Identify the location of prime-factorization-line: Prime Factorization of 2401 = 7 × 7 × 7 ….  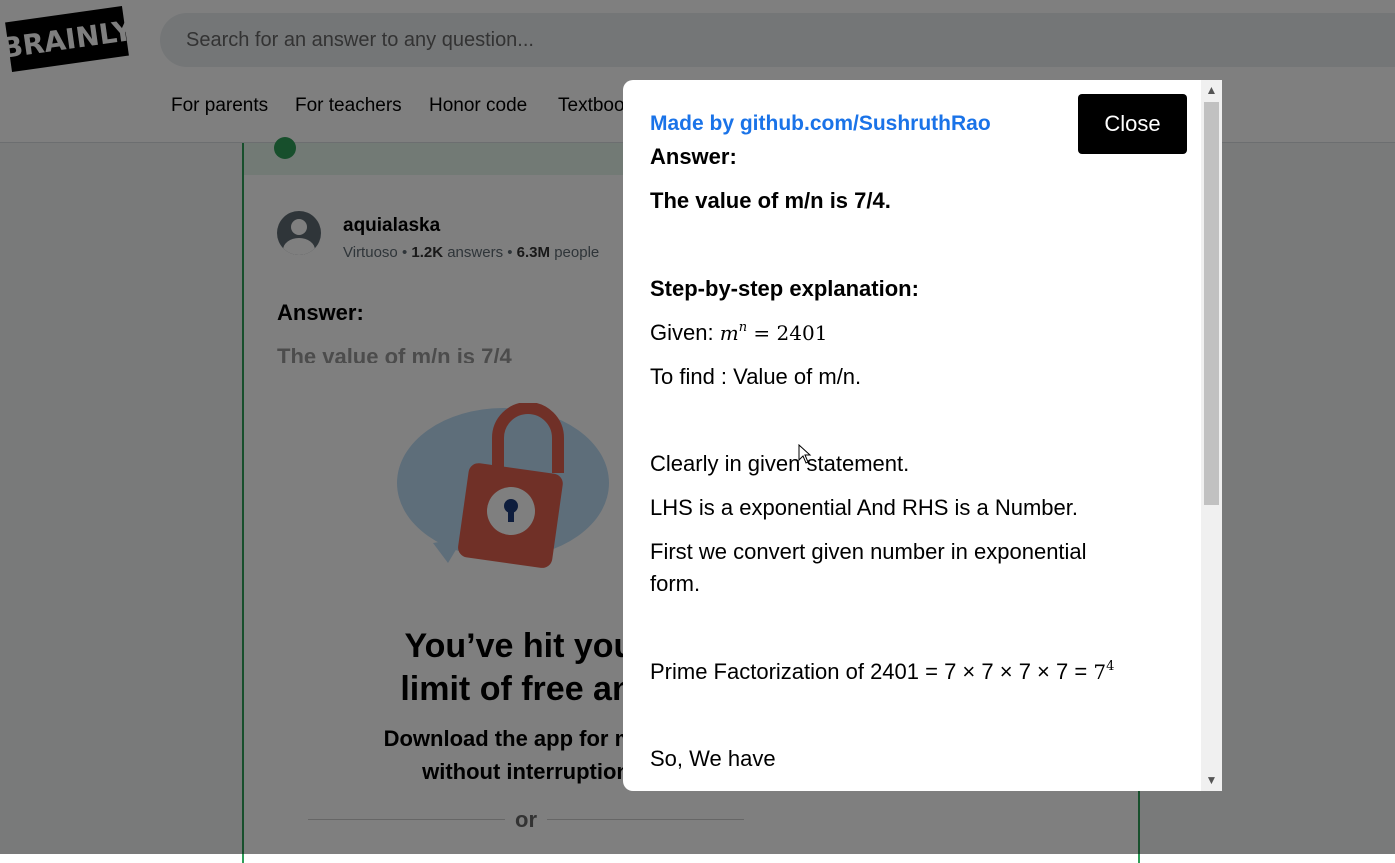
(882, 671).